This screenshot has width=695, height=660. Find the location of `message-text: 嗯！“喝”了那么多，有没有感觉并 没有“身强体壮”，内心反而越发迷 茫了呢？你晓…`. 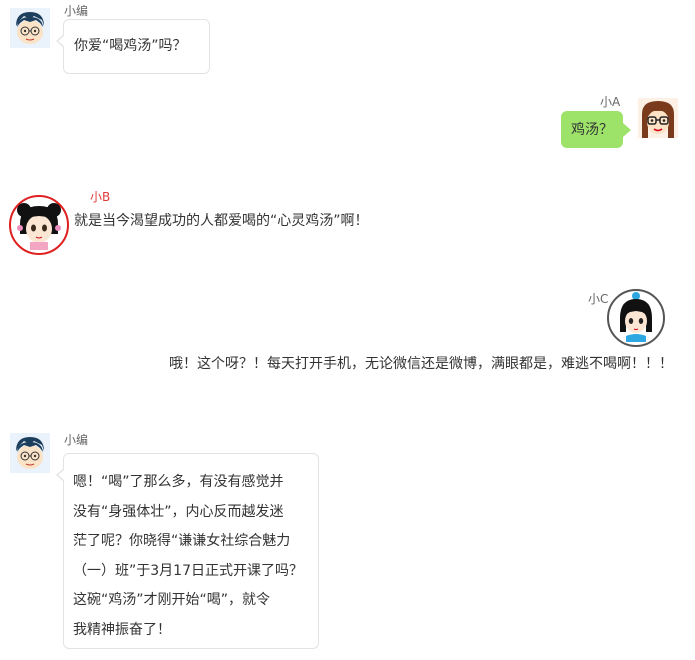

message-text: 嗯！“喝”了那么多，有没有感觉并 没有“身强体壮”，内心反而越发迷 茫了呢？你晓… is located at coordinates (188, 556).